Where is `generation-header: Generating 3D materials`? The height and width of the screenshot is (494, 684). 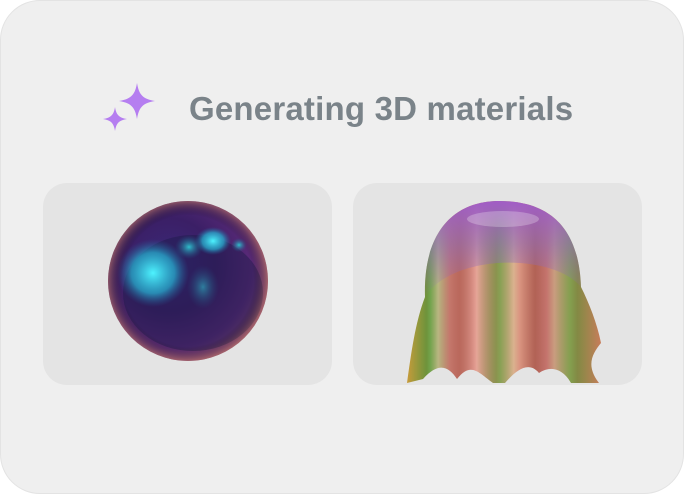 generation-header: Generating 3D materials is located at coordinates (337, 109).